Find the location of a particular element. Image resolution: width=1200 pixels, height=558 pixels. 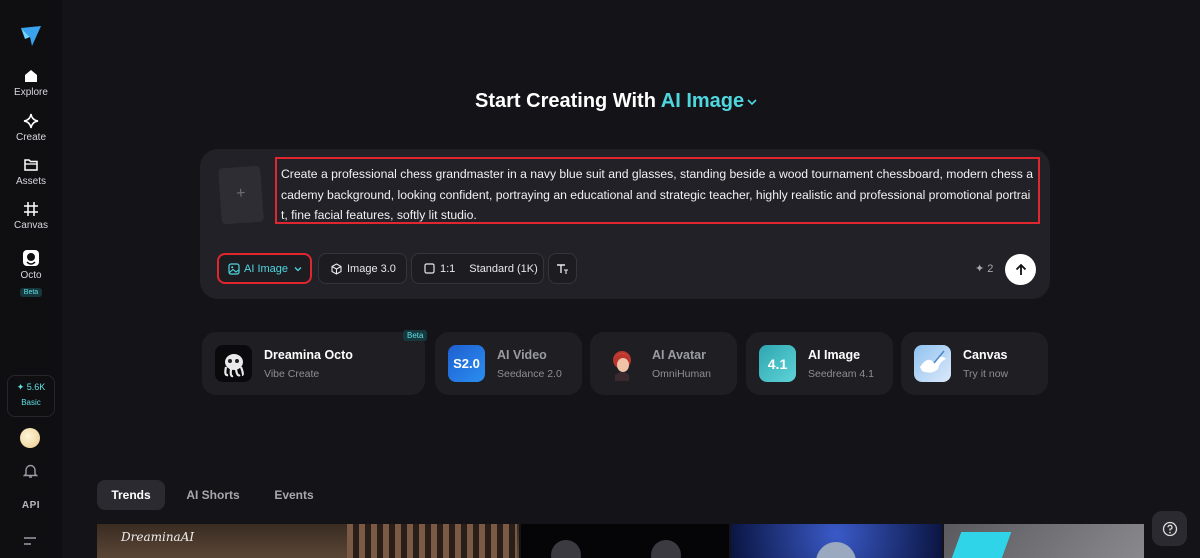

seedream-icon-text: 4.1 is located at coordinates (777, 363).